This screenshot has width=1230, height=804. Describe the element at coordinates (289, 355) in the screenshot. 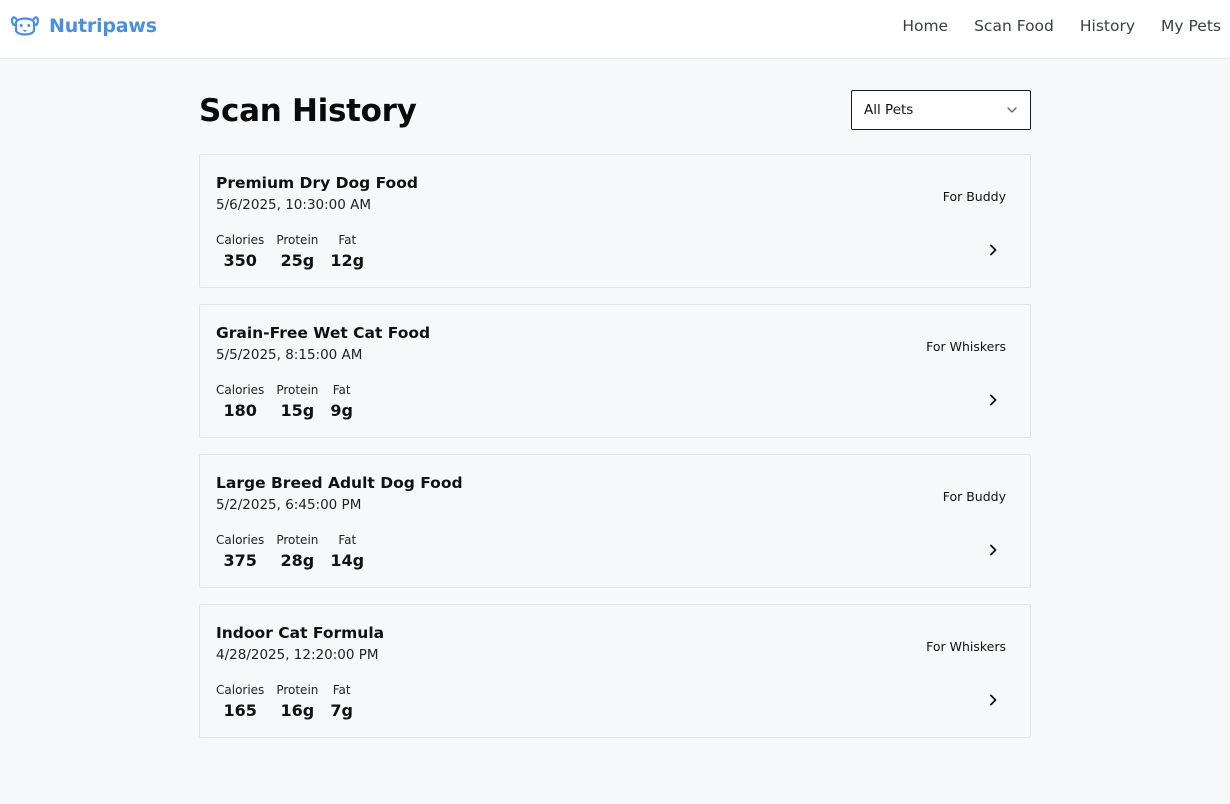

I see `scan-date: 5/5/2025, 8:15:00 AM` at that location.